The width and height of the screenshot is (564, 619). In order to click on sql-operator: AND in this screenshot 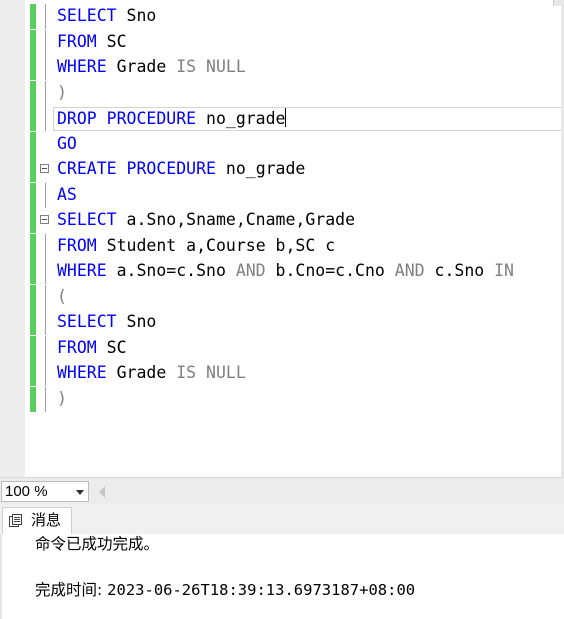, I will do `click(409, 270)`.